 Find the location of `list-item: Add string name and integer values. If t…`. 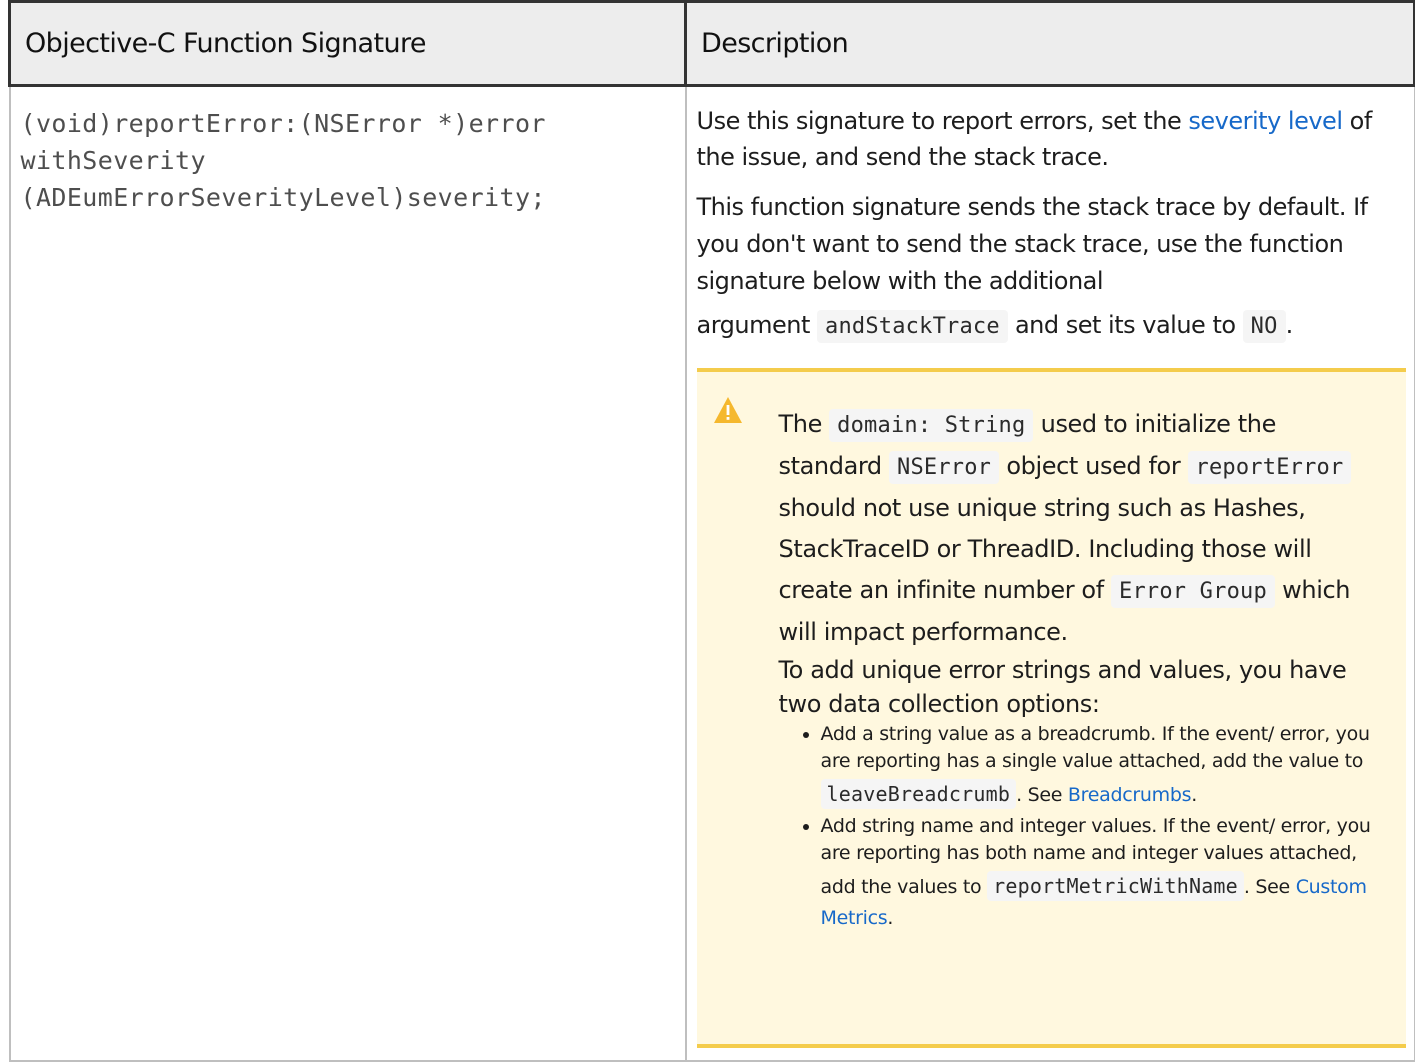

list-item: Add string name and integer values. If t… is located at coordinates (1103, 872).